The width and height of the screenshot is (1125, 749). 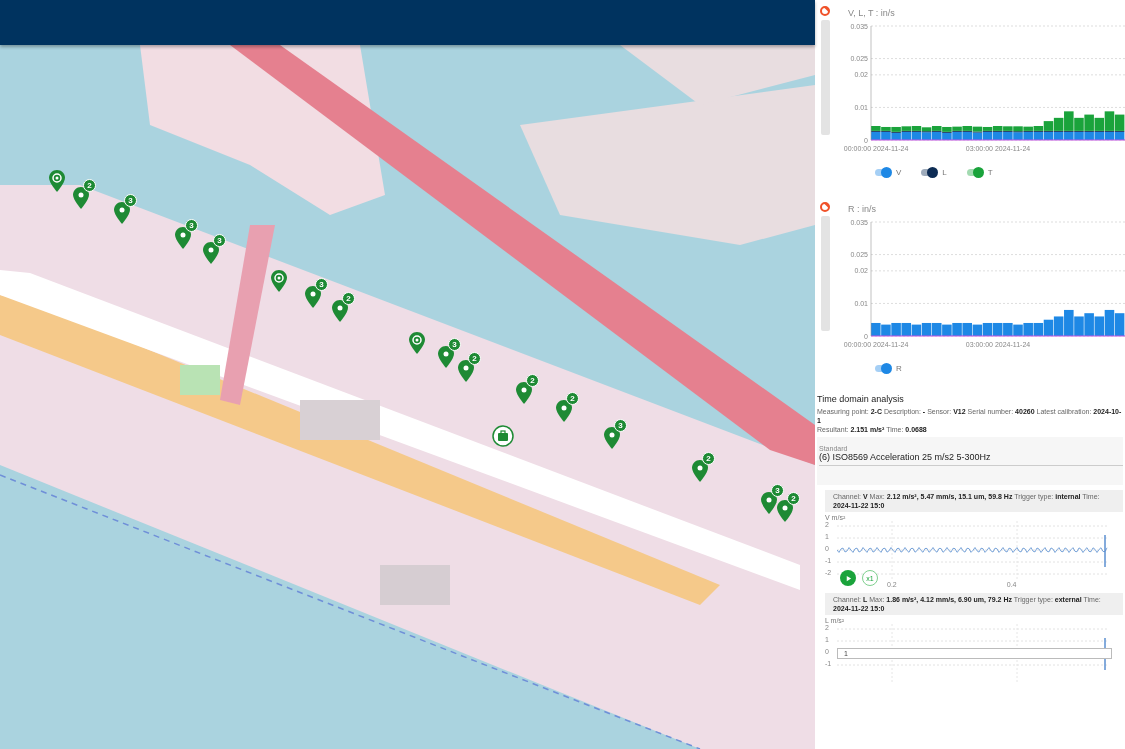 I want to click on legend-label: T, so click(x=990, y=172).